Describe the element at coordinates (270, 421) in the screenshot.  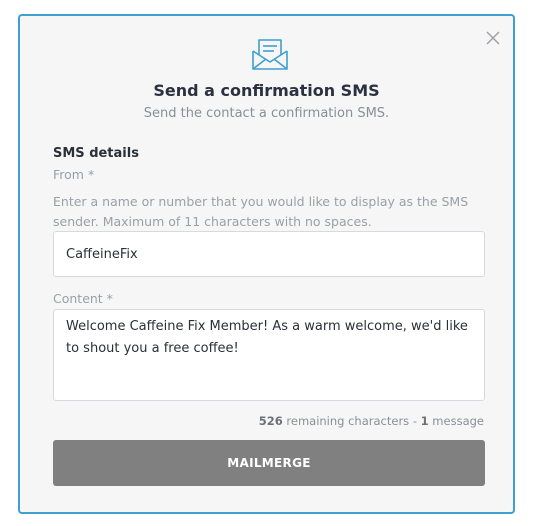
I see `remaining-count: 526` at that location.